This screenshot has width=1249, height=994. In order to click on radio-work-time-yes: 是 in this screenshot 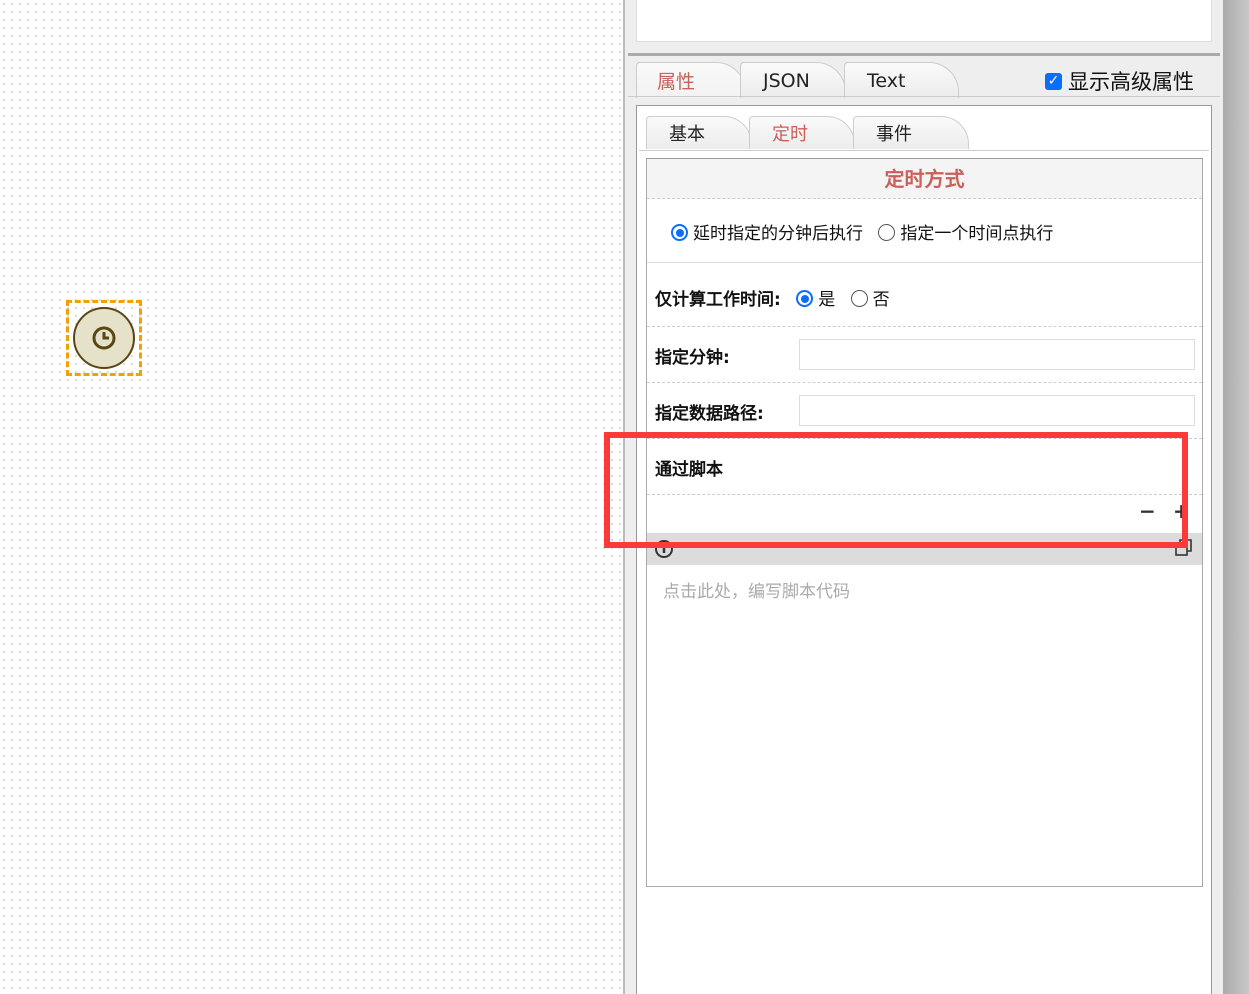, I will do `click(815, 300)`.